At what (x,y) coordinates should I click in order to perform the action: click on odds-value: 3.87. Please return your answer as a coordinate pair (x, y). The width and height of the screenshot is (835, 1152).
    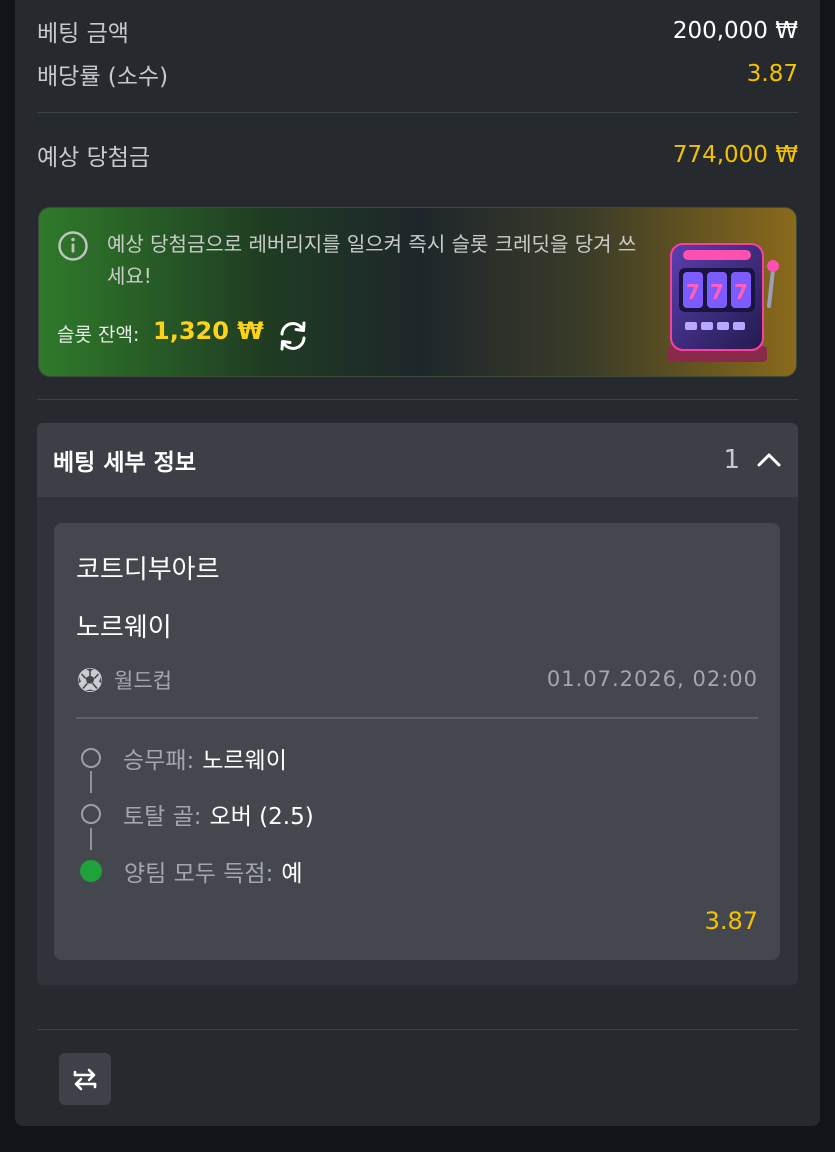
    Looking at the image, I should click on (772, 74).